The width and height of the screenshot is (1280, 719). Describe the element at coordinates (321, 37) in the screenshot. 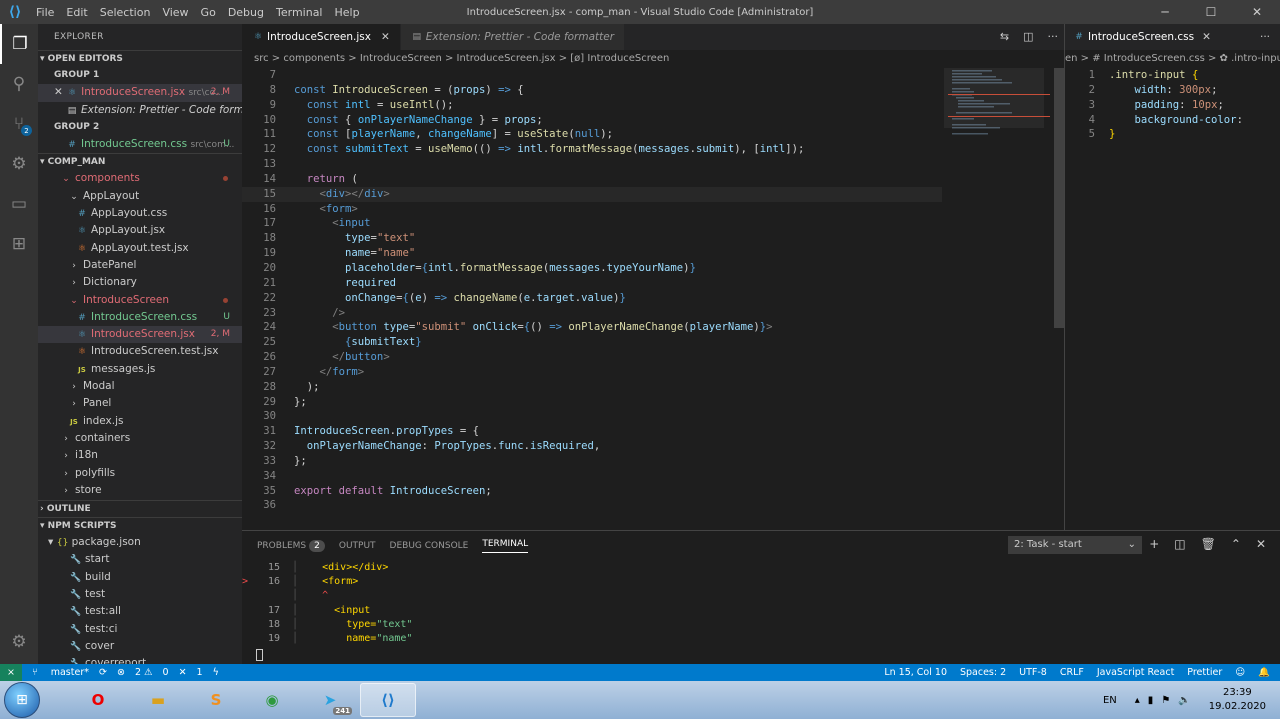

I see `tab-introducescreen-jsx: ⚛ IntroduceScreen.jsx ✕` at that location.